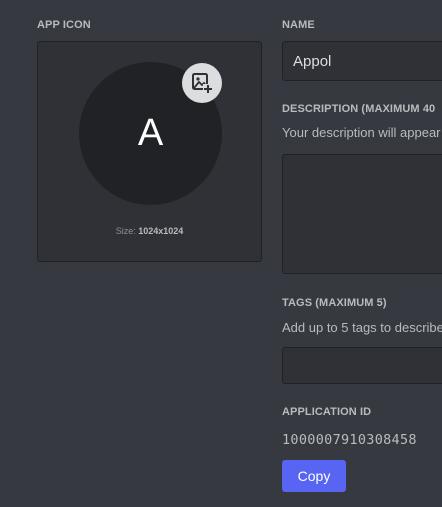 The image size is (442, 507). I want to click on avatar-letter: A, so click(150, 133).